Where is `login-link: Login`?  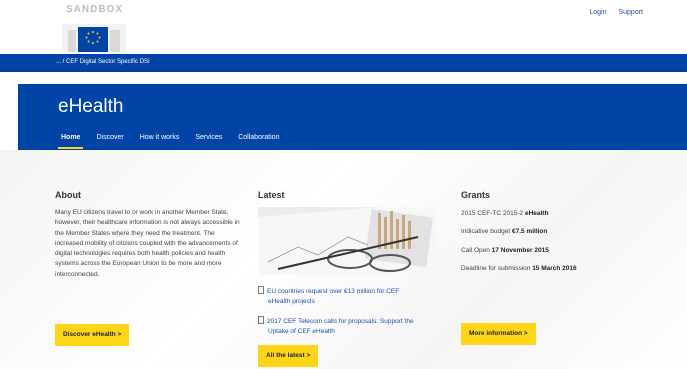
login-link: Login is located at coordinates (597, 12).